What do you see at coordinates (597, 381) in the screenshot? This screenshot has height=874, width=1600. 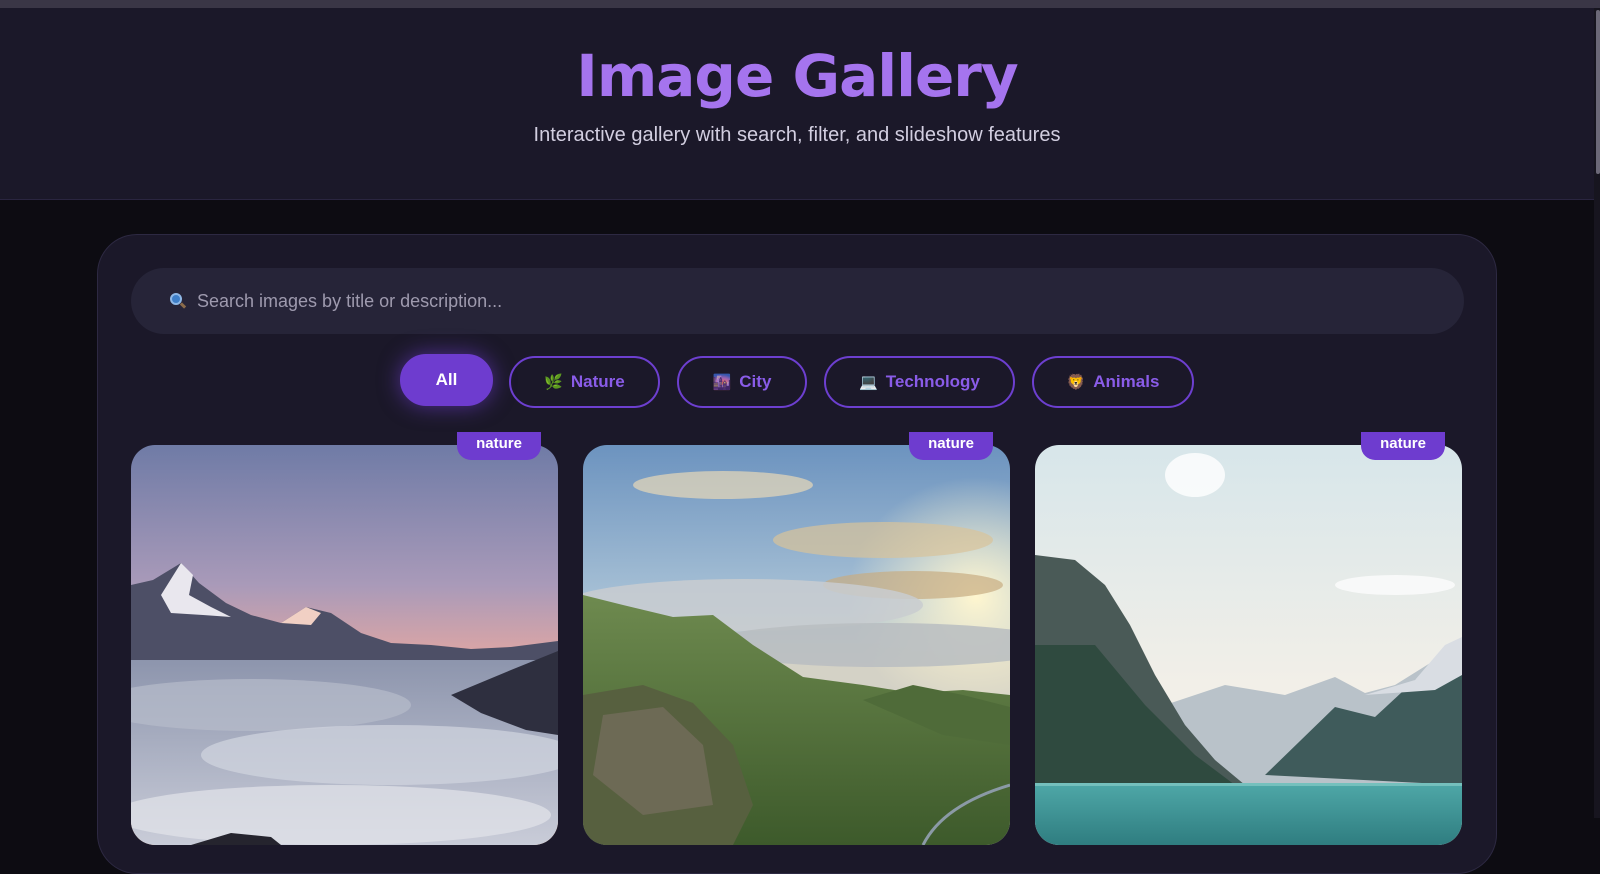 I see `filter-label: Nature` at bounding box center [597, 381].